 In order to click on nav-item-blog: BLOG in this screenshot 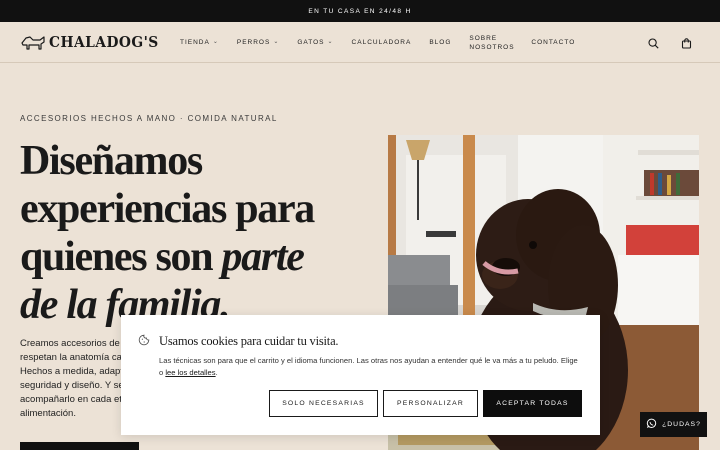, I will do `click(440, 42)`.